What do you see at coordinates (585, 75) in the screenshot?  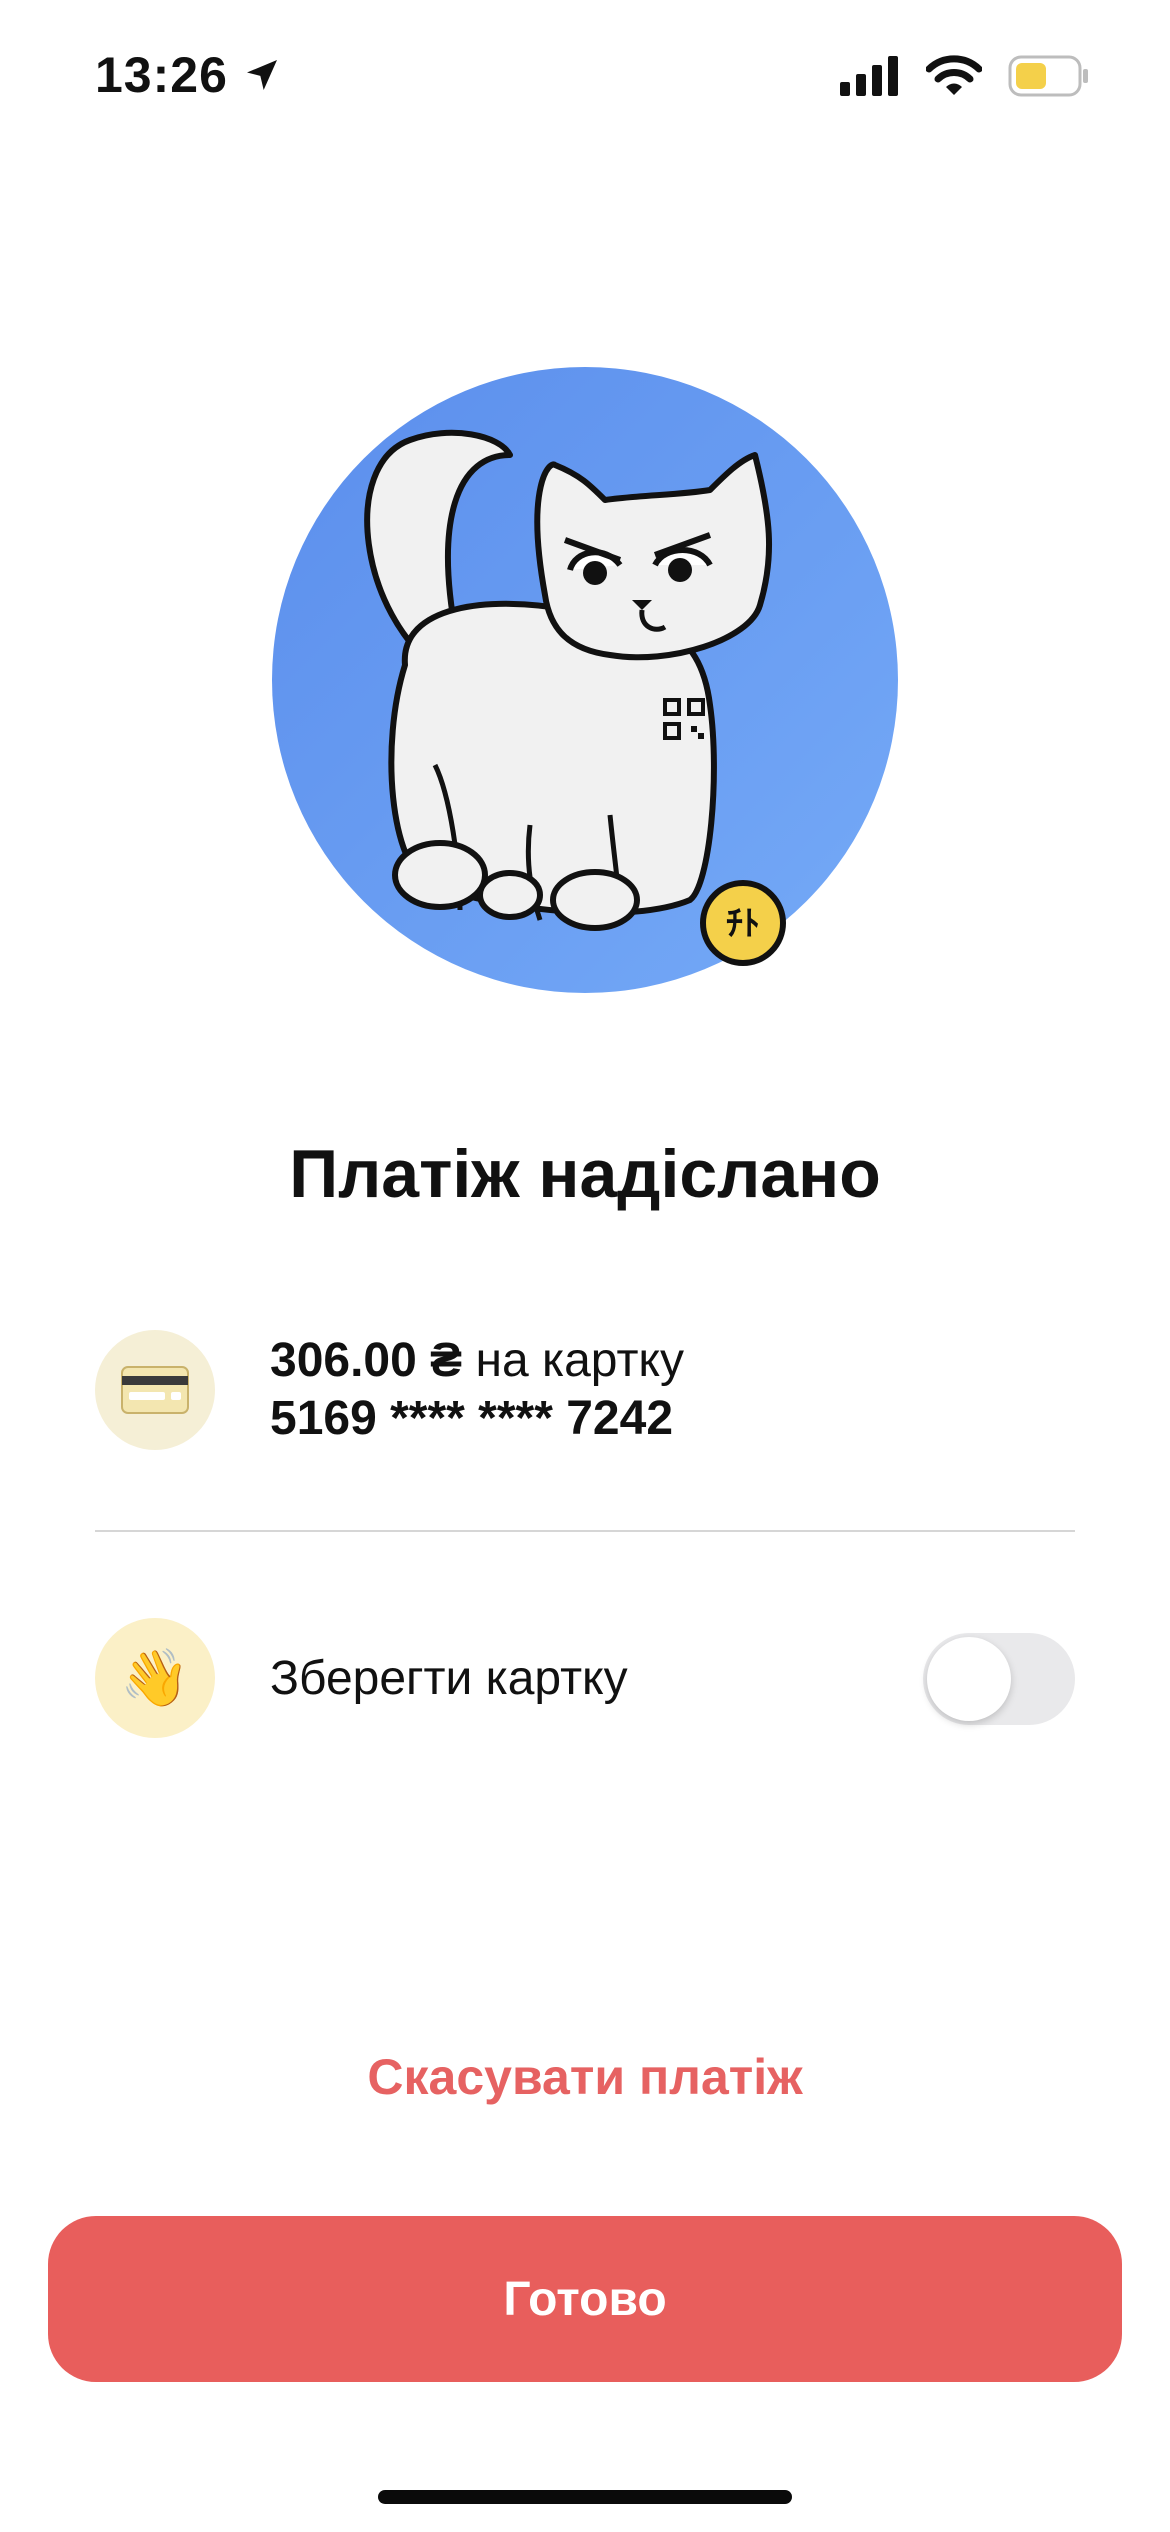 I see `status-bar: 13:26` at bounding box center [585, 75].